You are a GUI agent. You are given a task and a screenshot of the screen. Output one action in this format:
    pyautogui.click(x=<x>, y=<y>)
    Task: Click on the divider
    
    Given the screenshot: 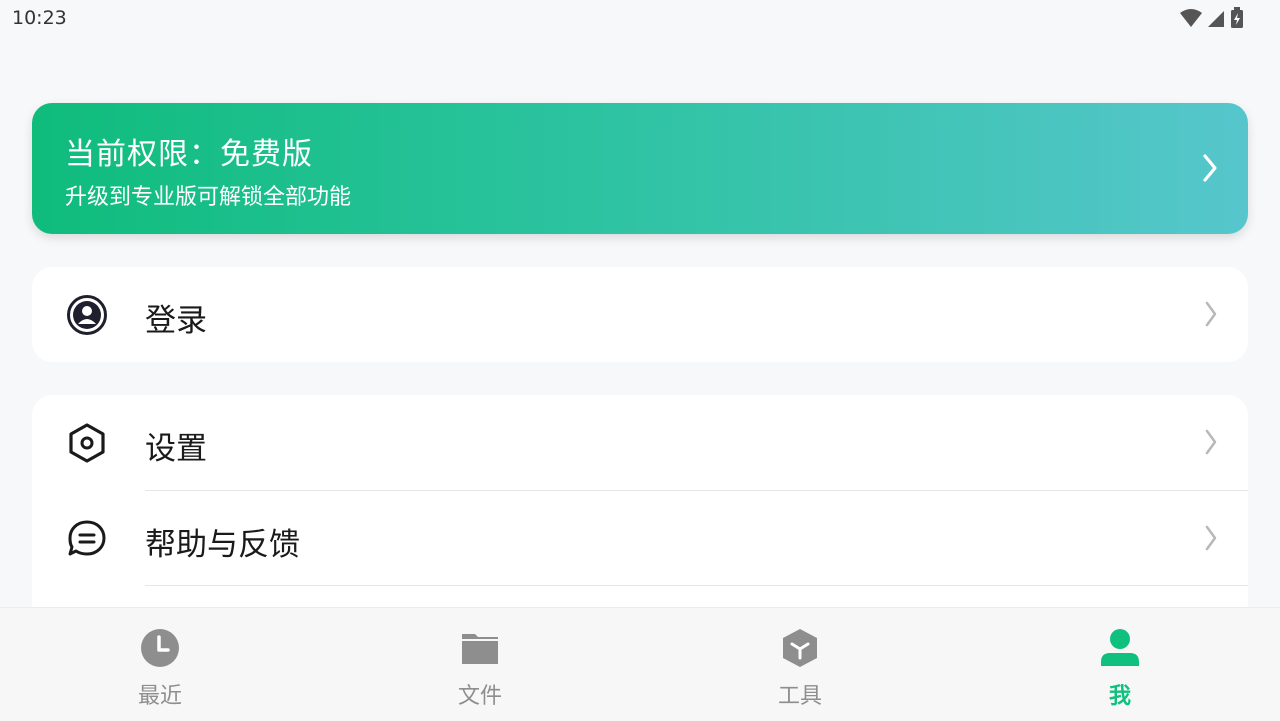 What is the action you would take?
    pyautogui.click(x=696, y=585)
    